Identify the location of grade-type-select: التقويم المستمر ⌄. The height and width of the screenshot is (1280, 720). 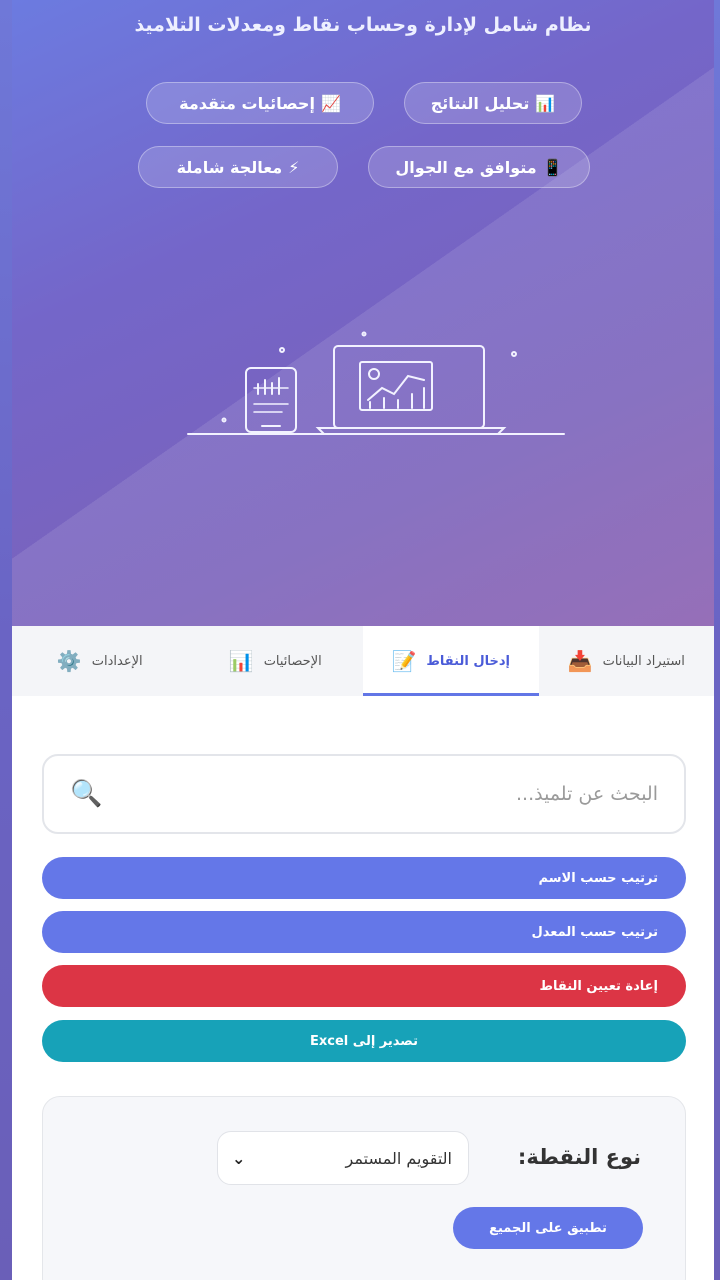
(343, 1158).